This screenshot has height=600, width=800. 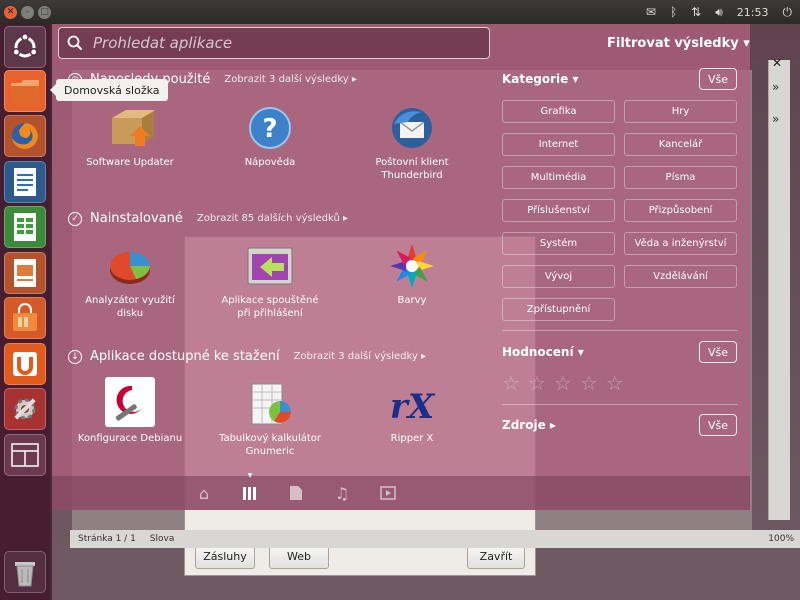 I want to click on trash-icon, so click(x=25, y=574).